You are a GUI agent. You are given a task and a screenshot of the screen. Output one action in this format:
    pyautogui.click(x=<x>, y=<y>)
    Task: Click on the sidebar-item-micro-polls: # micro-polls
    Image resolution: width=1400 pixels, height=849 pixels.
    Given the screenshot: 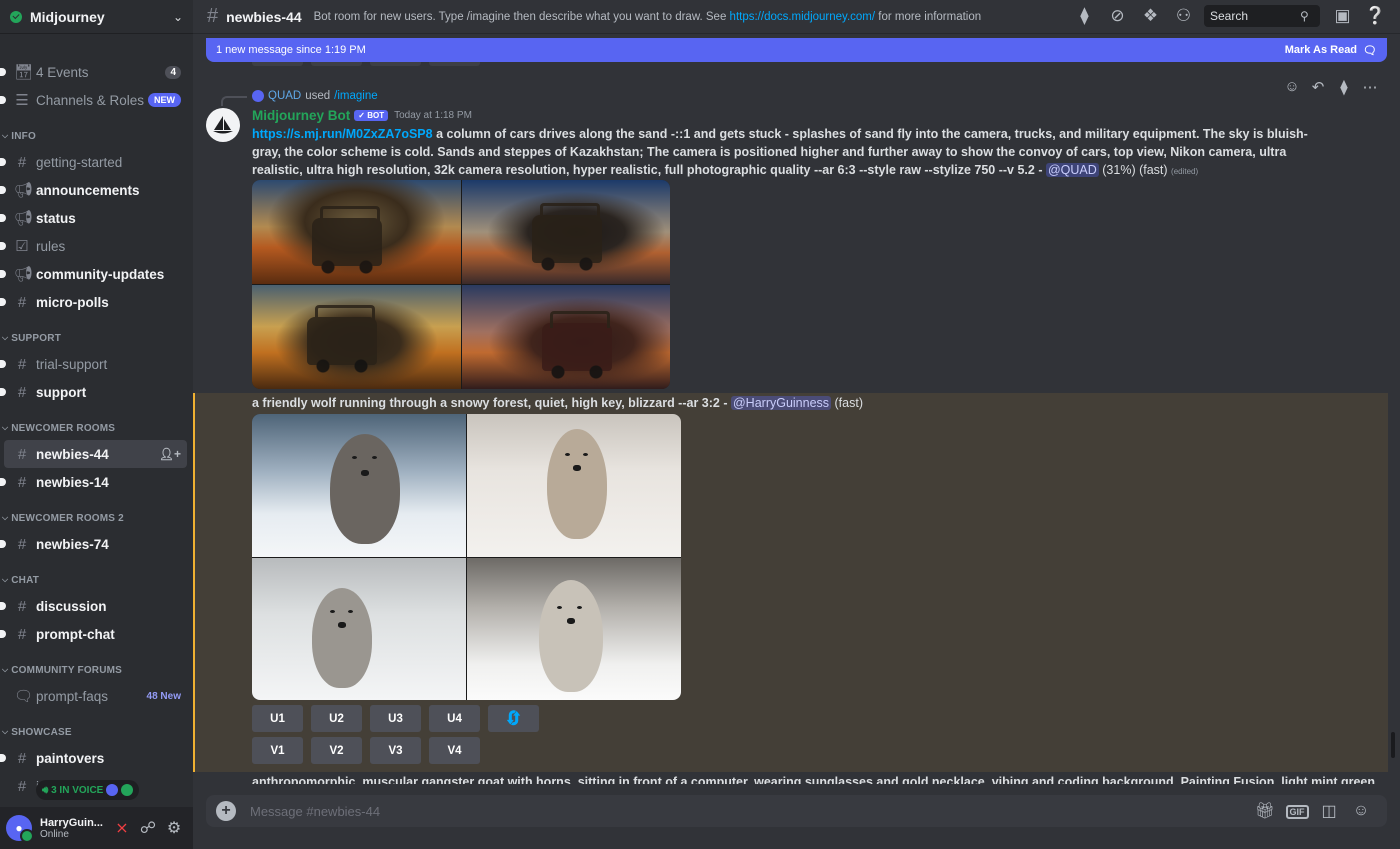 What is the action you would take?
    pyautogui.click(x=93, y=302)
    